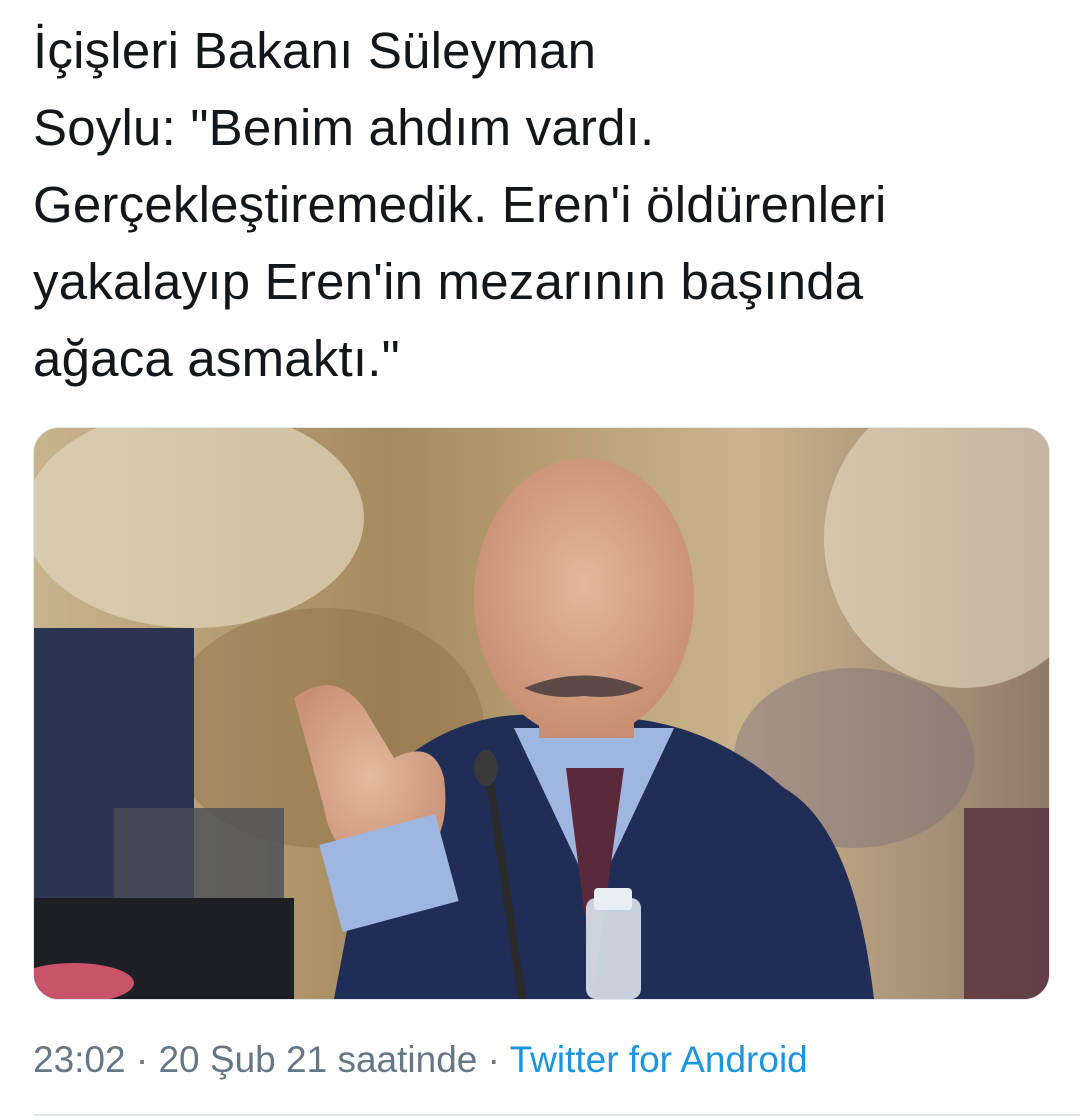 Image resolution: width=1080 pixels, height=1120 pixels. Describe the element at coordinates (659, 1059) in the screenshot. I see `tweet-source-link: Twitter for Android` at that location.